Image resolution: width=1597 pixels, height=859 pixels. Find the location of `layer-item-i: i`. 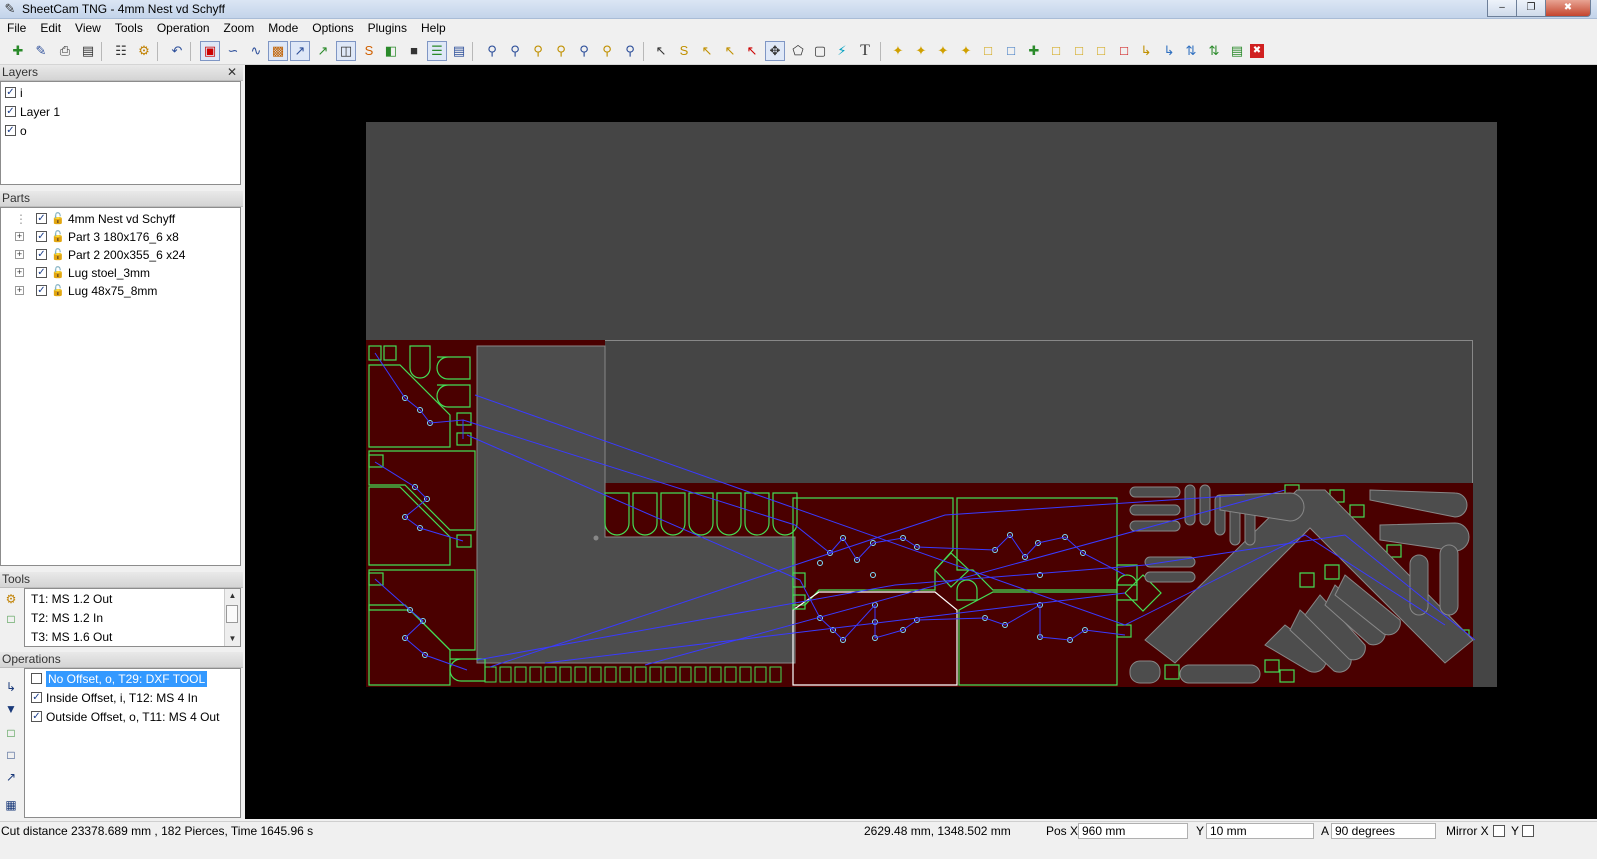

layer-item-i: i is located at coordinates (14, 93).